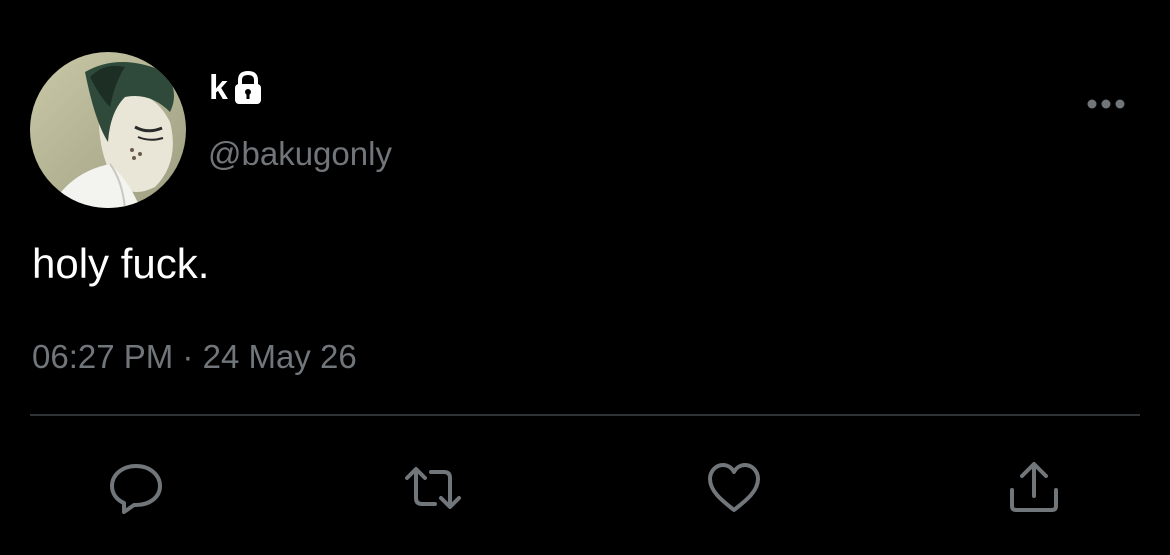  I want to click on reply-icon, so click(136, 488).